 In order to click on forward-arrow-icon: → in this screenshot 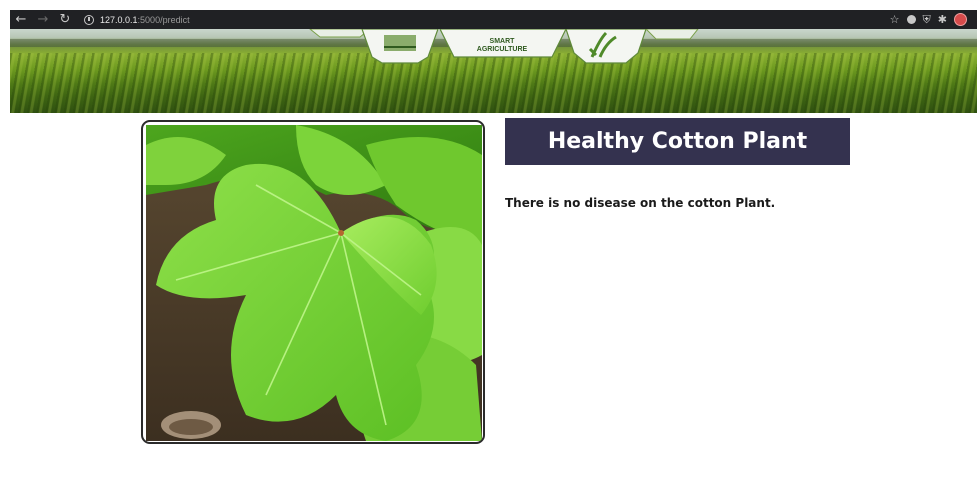, I will do `click(43, 19)`.